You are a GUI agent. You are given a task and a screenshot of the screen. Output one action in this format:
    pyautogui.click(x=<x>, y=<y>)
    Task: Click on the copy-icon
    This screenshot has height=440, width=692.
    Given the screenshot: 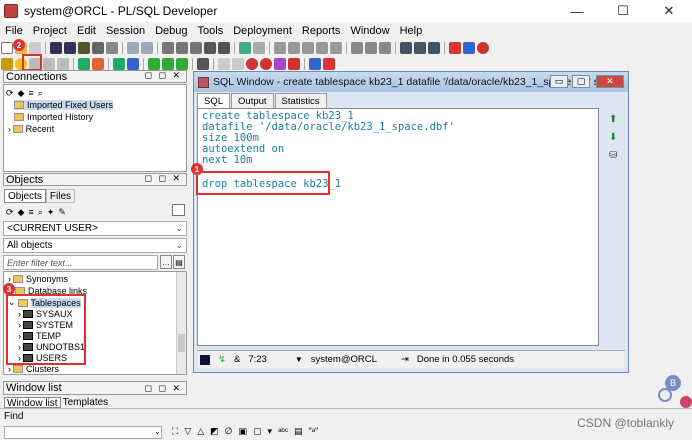 What is the action you would take?
    pyautogui.click(x=182, y=48)
    